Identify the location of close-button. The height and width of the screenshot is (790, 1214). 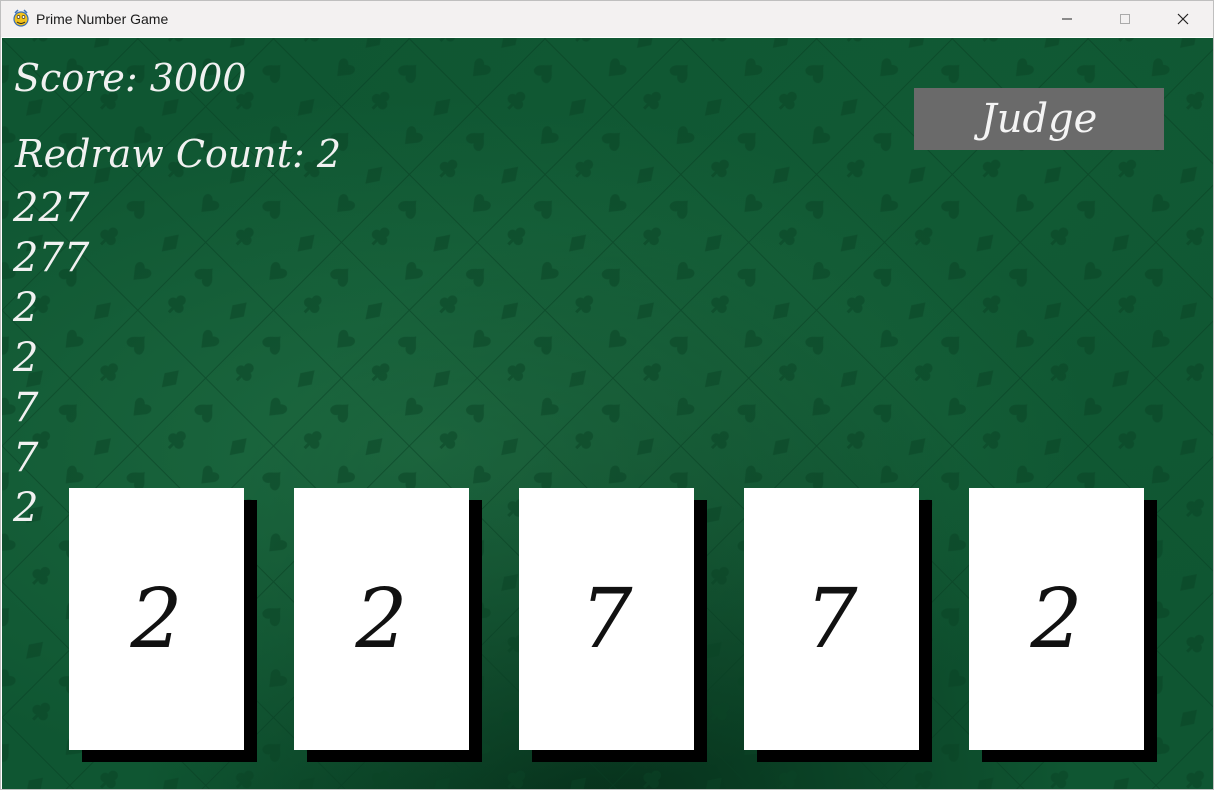
(1183, 19).